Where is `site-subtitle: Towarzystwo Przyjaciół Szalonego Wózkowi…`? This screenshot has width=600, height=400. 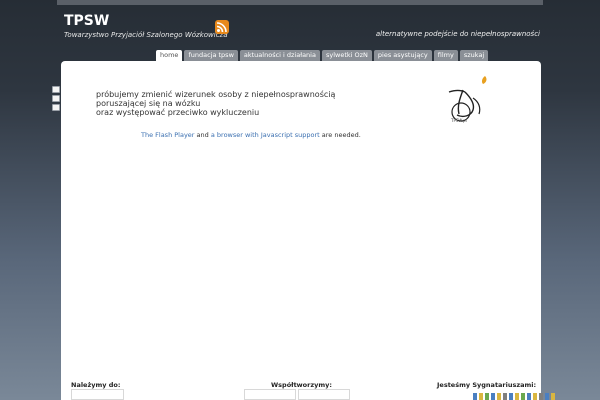 site-subtitle: Towarzystwo Przyjaciół Szalonego Wózkowi… is located at coordinates (146, 35).